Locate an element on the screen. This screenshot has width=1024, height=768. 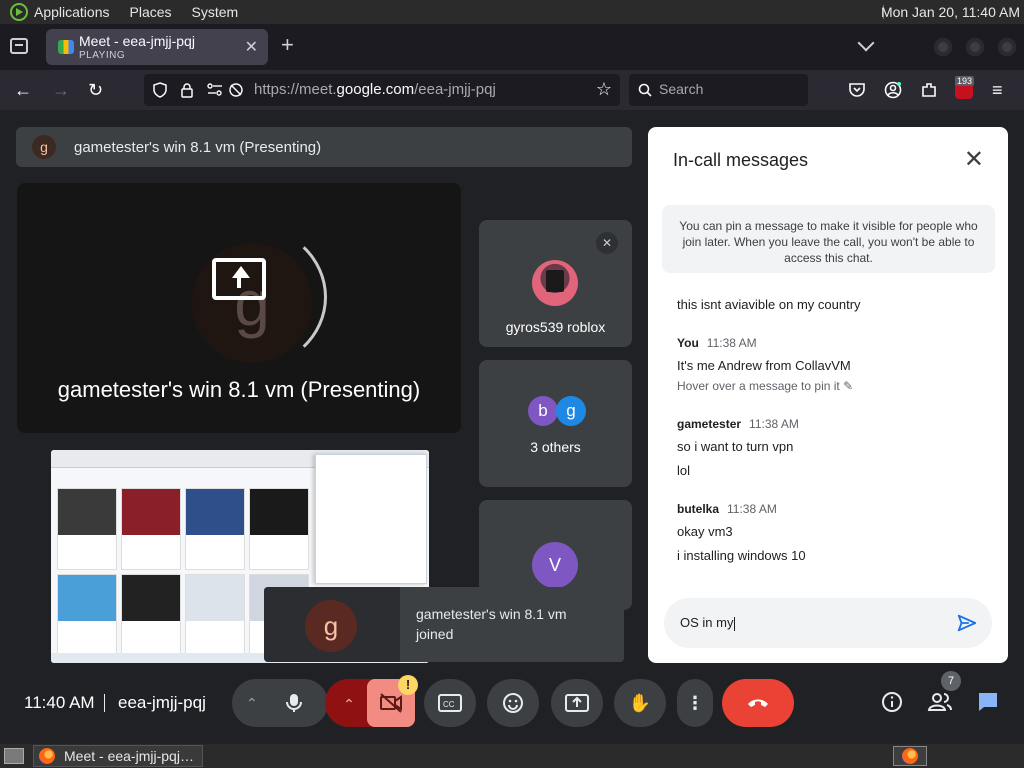
meeting-details-button is located at coordinates (892, 703).